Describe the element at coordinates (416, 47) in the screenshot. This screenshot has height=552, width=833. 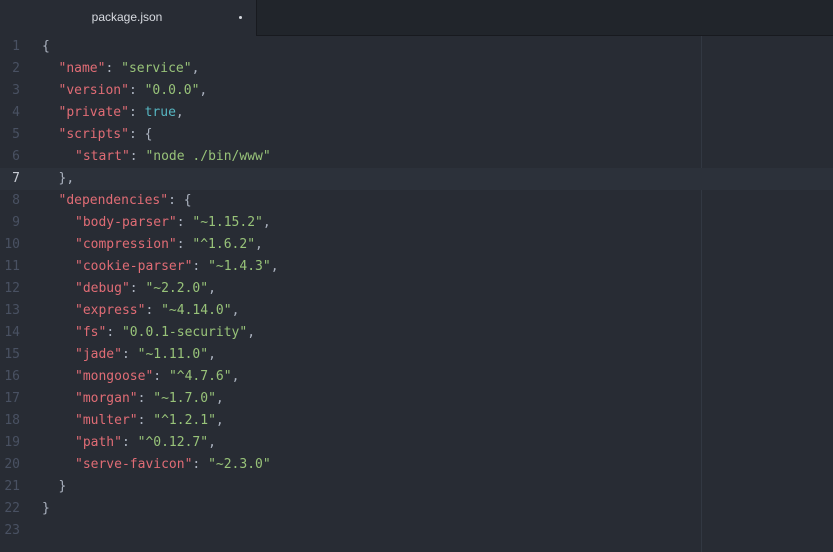
I see `code-line: 1{` at that location.